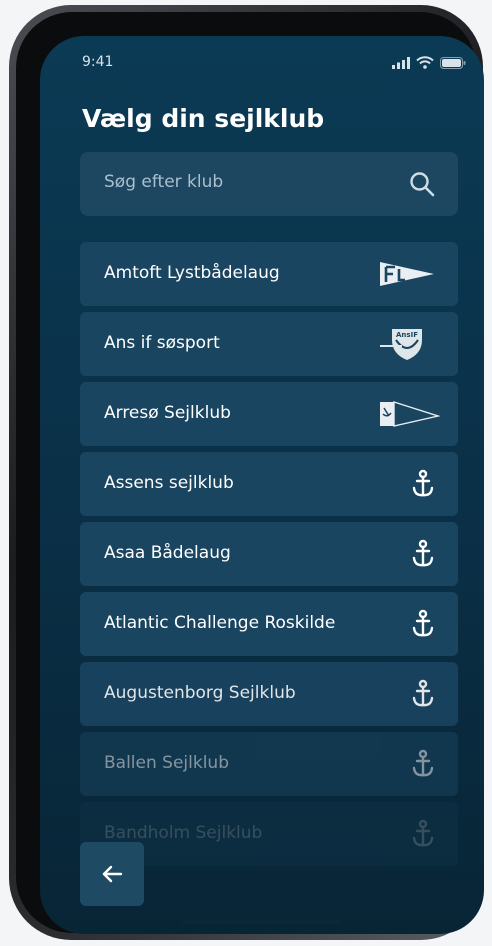  I want to click on club-name: Ballen Sejlklub, so click(166, 763).